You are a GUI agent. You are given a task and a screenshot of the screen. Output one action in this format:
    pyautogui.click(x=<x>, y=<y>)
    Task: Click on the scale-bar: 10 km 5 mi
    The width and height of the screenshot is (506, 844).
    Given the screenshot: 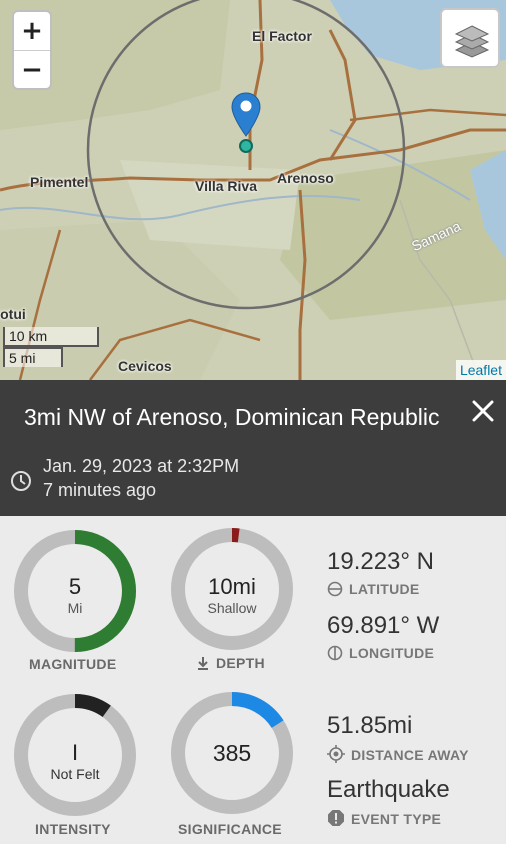 What is the action you would take?
    pyautogui.click(x=51, y=347)
    